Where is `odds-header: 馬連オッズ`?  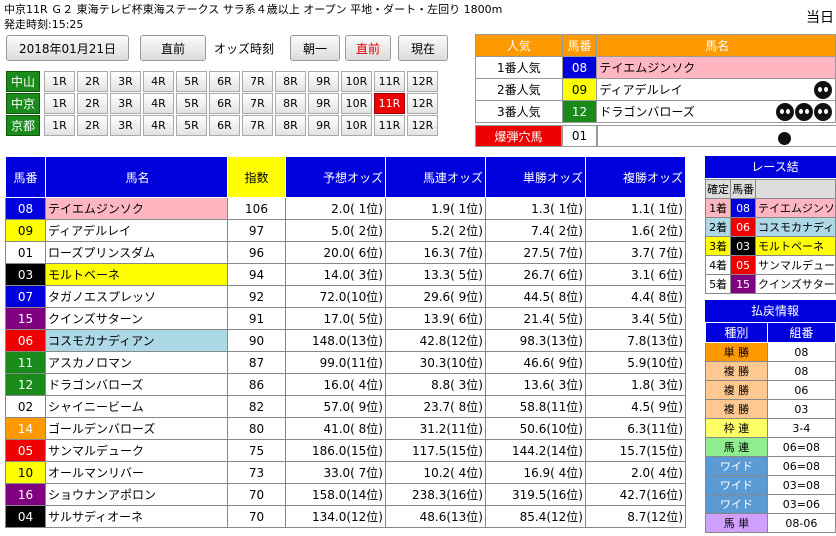
odds-header: 馬連オッズ is located at coordinates (435, 177).